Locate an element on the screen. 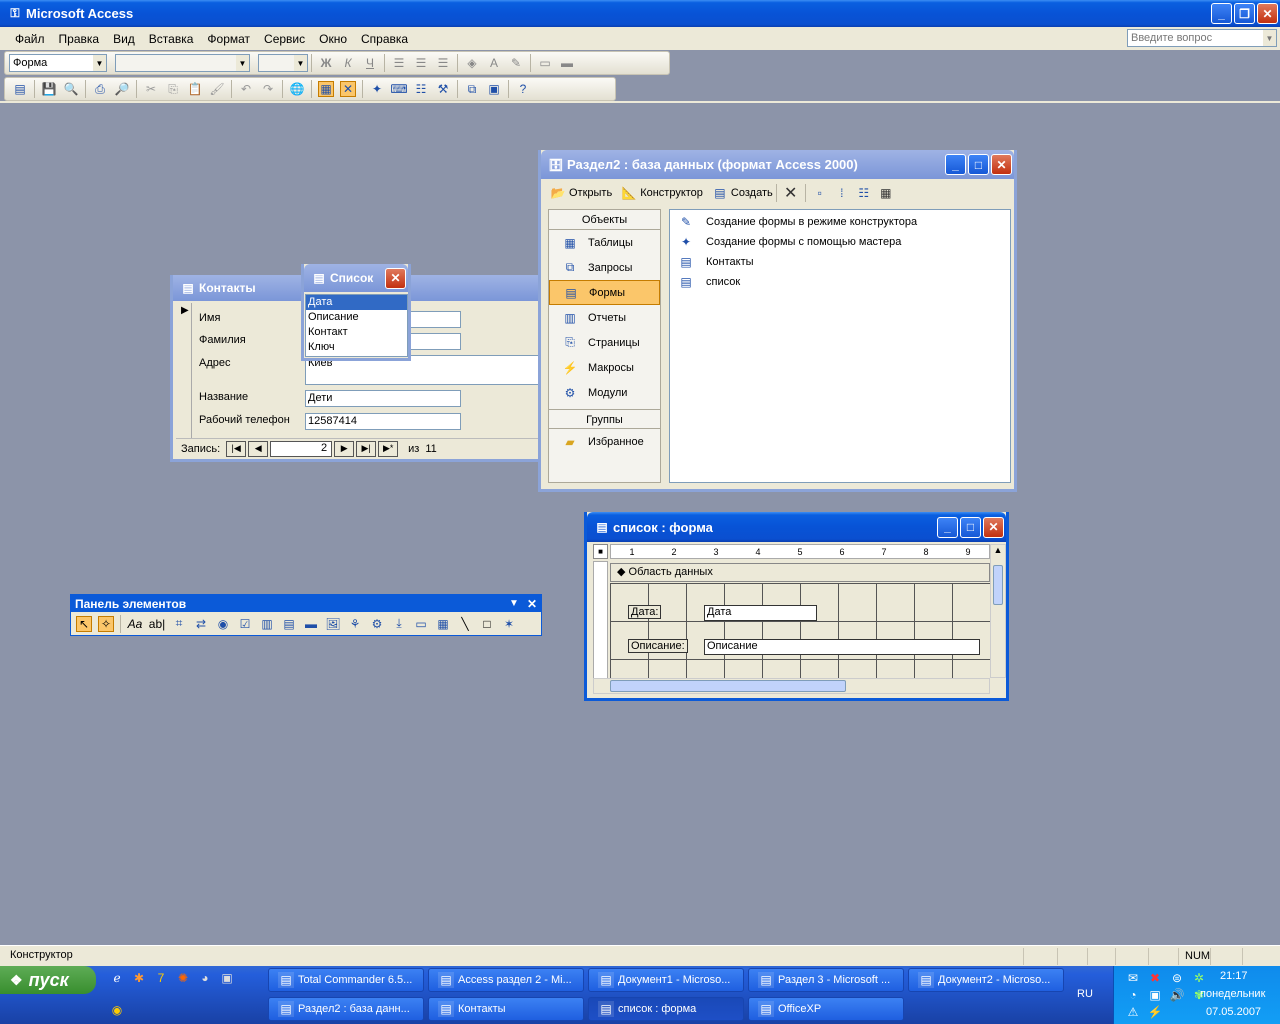 Image resolution: width=1280 pixels, height=1024 pixels. properties-icon: ☷ is located at coordinates (421, 89).